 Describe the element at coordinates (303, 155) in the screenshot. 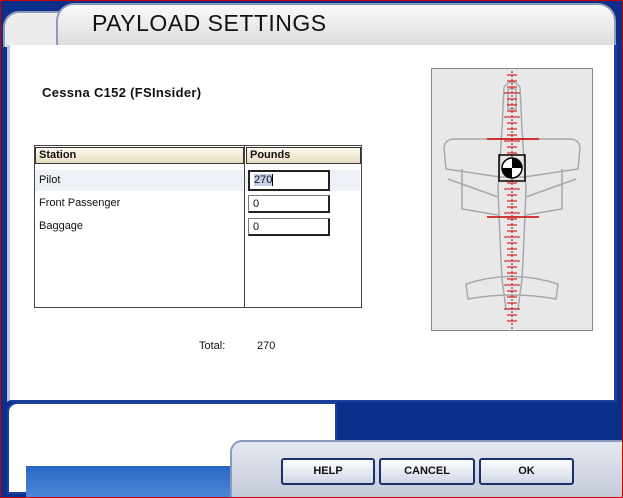

I see `column-header-pounds: Pounds` at that location.